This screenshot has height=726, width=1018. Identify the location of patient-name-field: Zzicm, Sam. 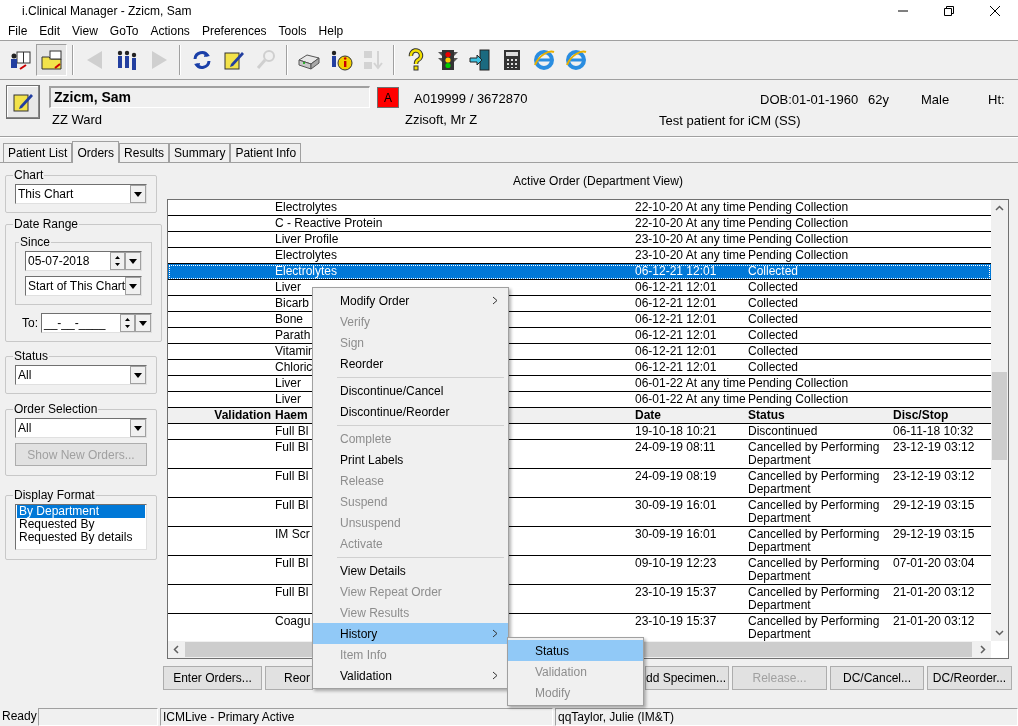
(209, 97).